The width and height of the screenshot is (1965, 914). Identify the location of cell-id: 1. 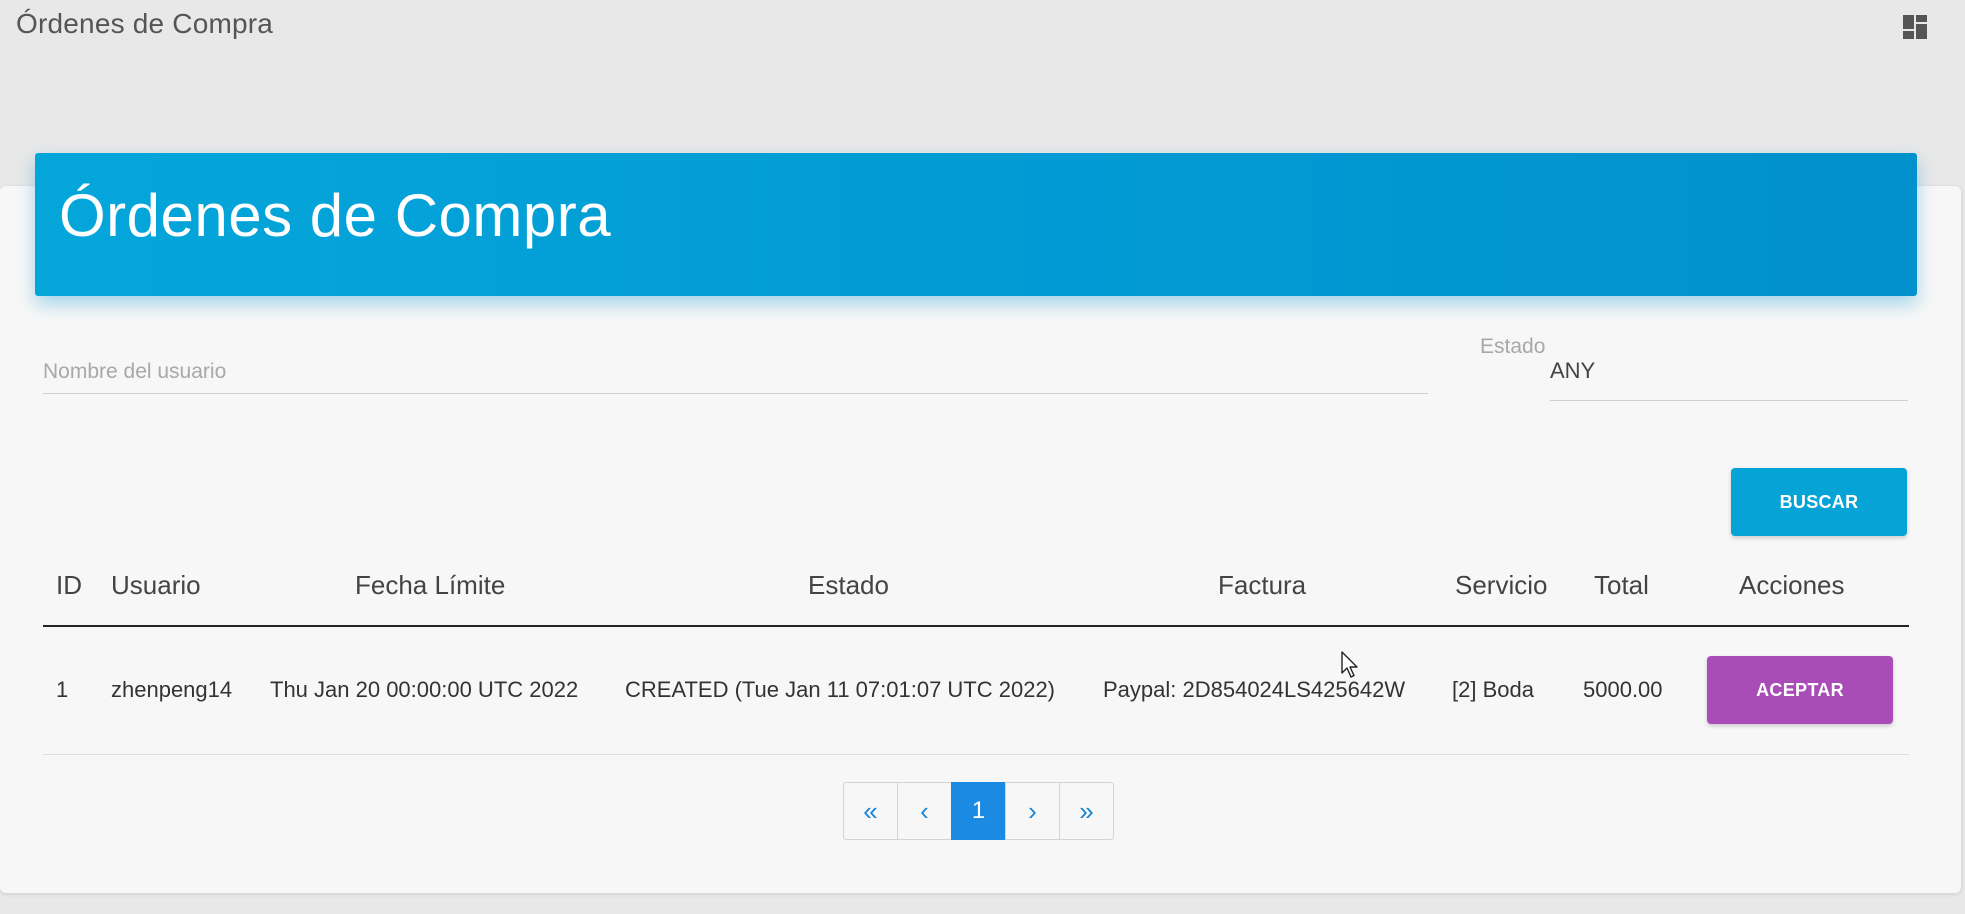
(62, 689).